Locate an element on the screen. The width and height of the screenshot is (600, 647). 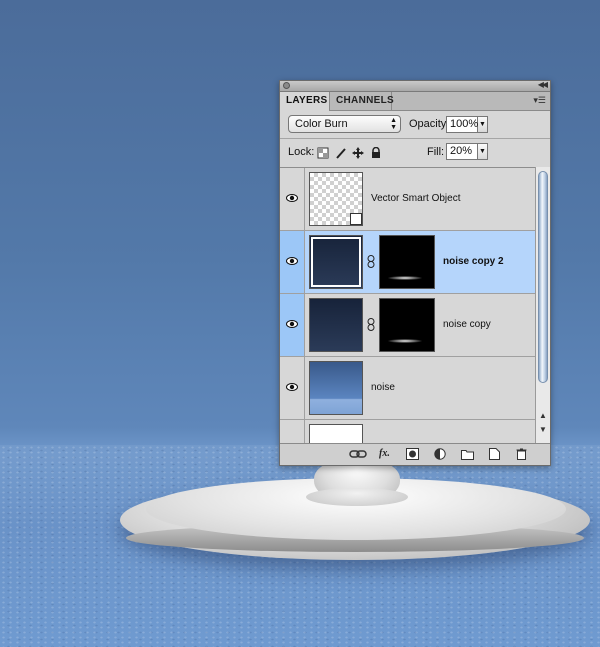
blend-mode-select: Color Burn ▲ ▼ is located at coordinates (344, 124).